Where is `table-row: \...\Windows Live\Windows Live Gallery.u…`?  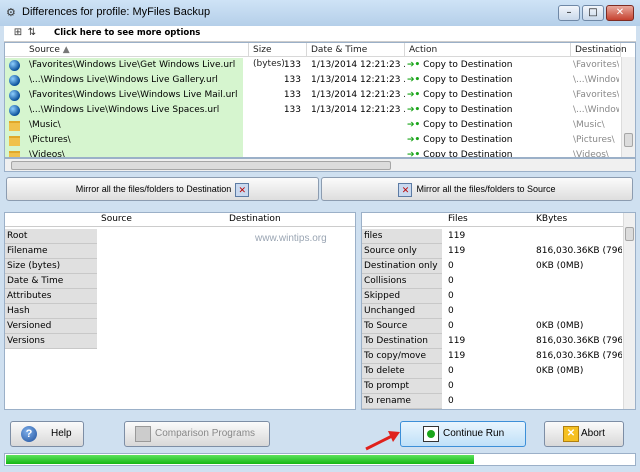
table-row: \...\Windows Live\Windows Live Gallery.u… is located at coordinates (313, 80).